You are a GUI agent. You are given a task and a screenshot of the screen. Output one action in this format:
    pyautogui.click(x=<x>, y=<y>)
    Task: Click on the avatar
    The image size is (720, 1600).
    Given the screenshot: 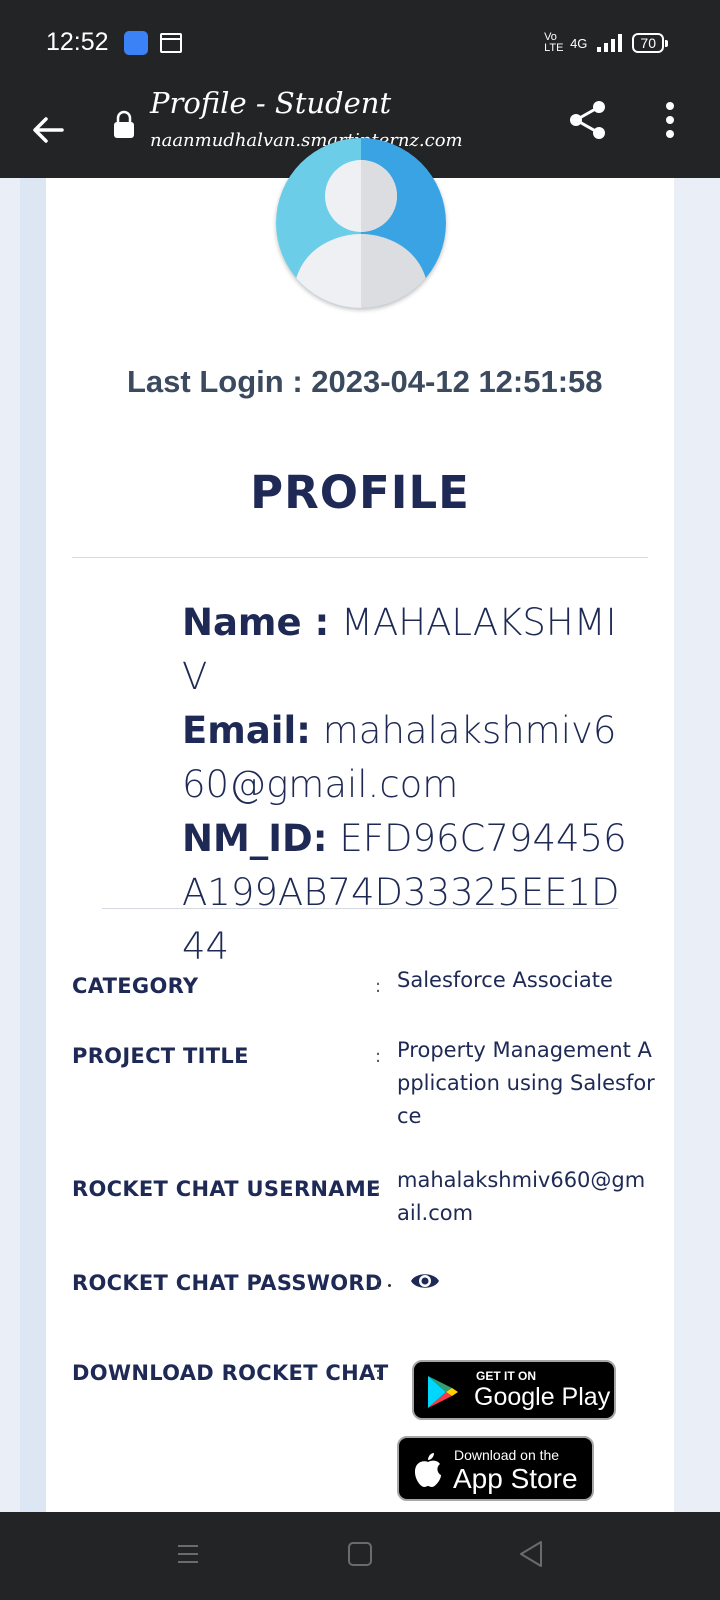 What is the action you would take?
    pyautogui.click(x=361, y=223)
    